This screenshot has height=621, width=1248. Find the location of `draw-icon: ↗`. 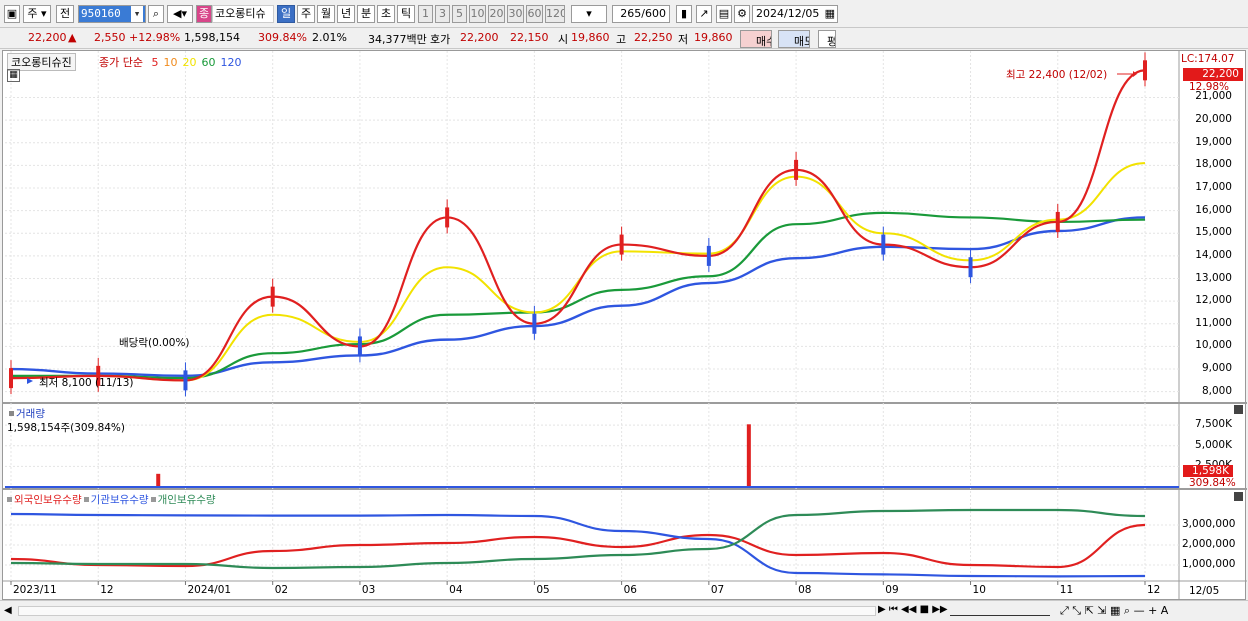

draw-icon: ↗ is located at coordinates (704, 14).